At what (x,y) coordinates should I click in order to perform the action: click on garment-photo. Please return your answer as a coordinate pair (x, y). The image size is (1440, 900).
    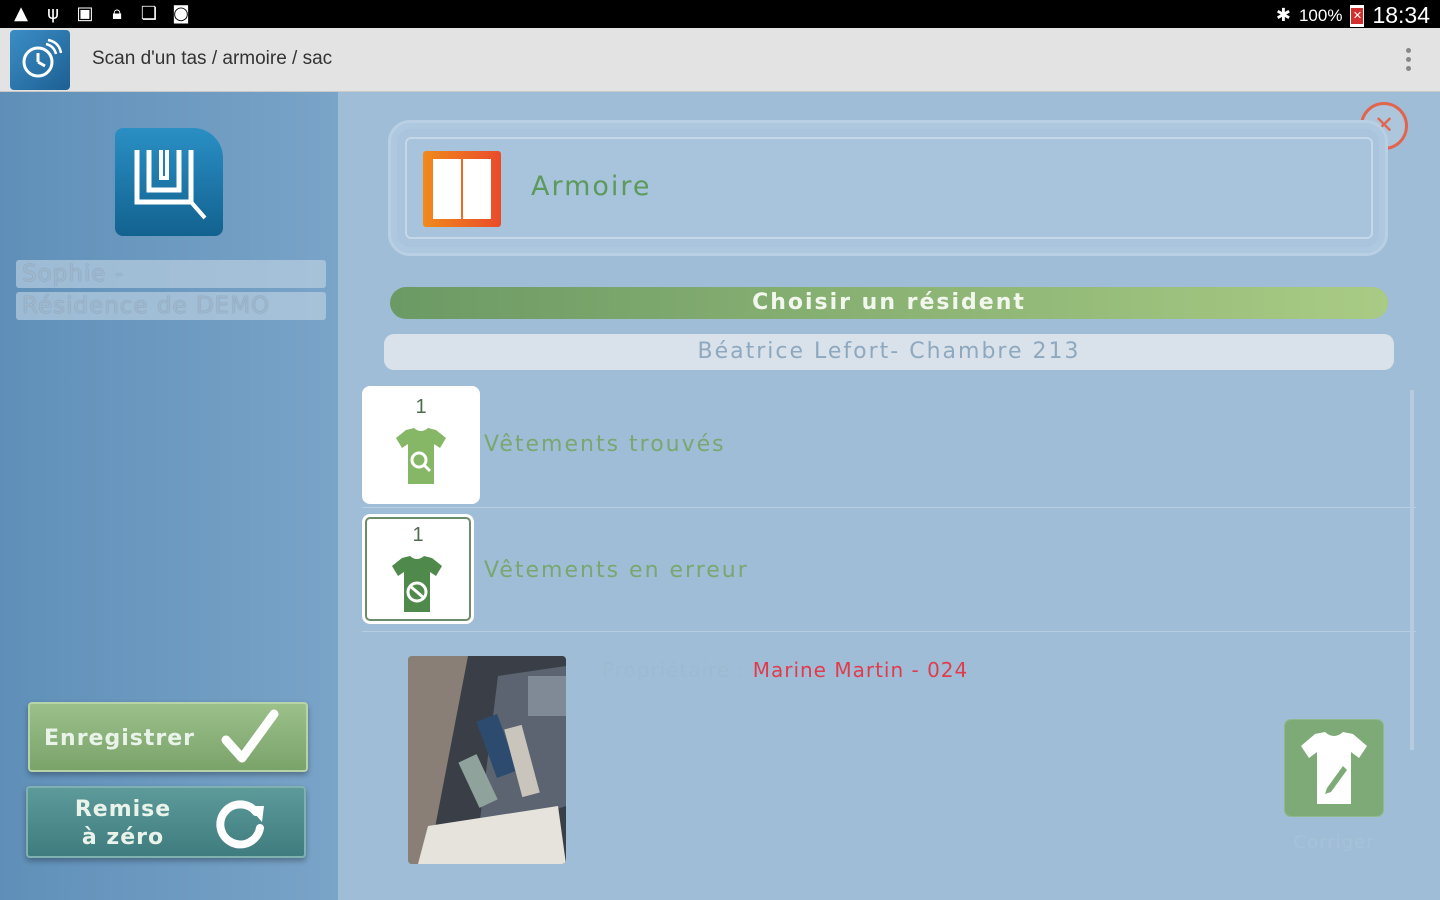
    Looking at the image, I should click on (487, 760).